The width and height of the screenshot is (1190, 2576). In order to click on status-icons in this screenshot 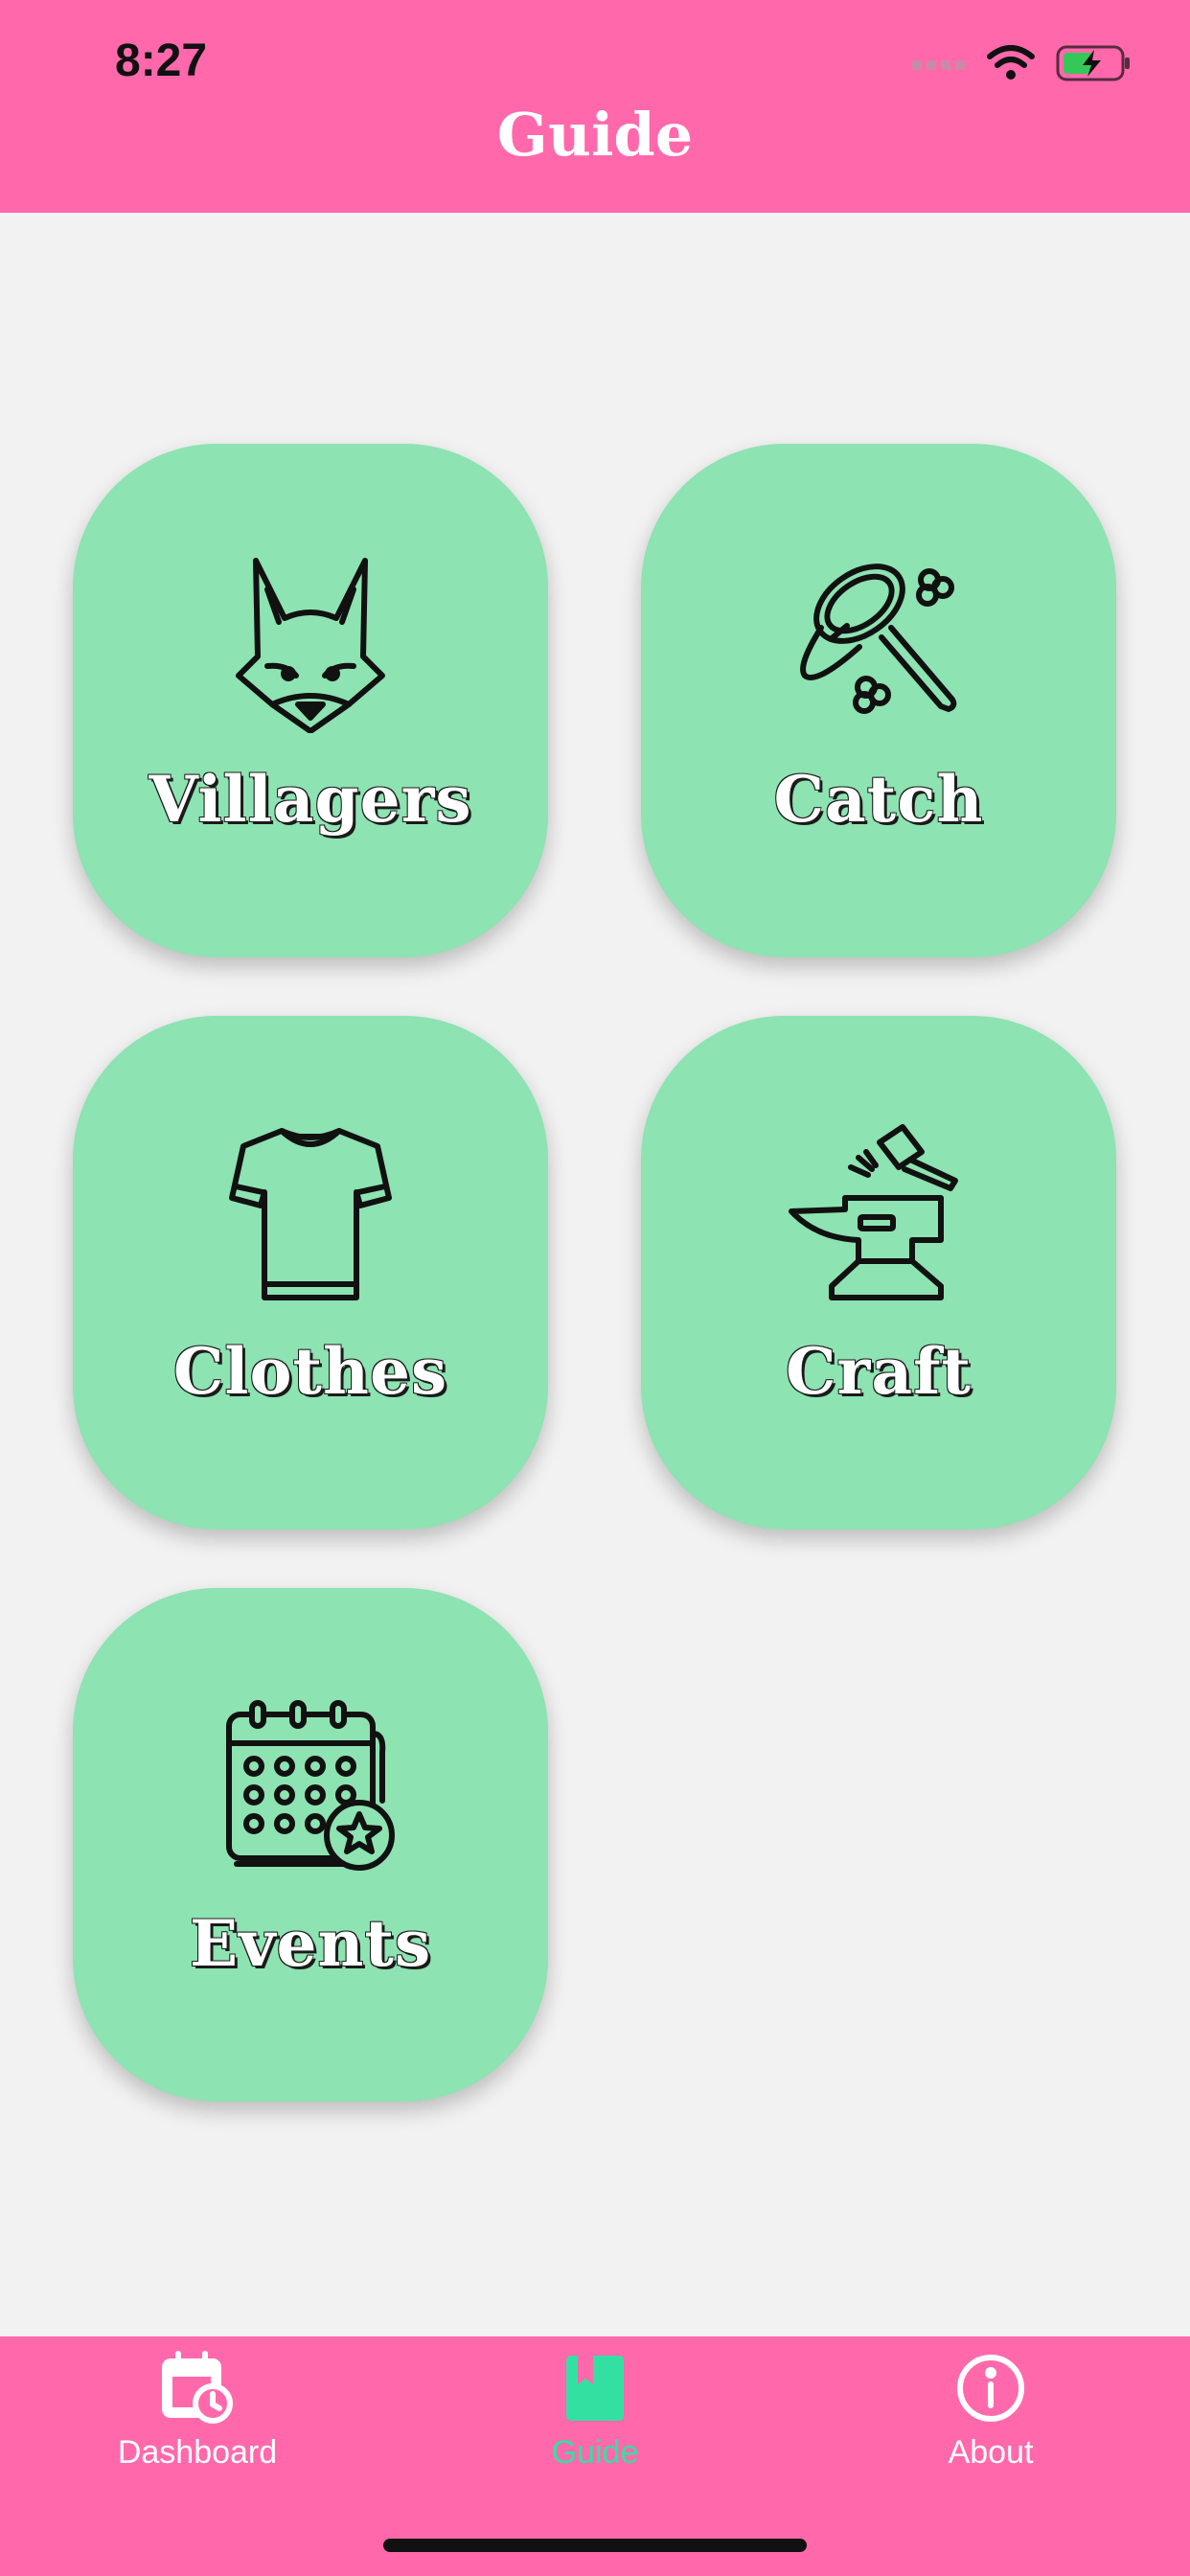, I will do `click(1022, 63)`.